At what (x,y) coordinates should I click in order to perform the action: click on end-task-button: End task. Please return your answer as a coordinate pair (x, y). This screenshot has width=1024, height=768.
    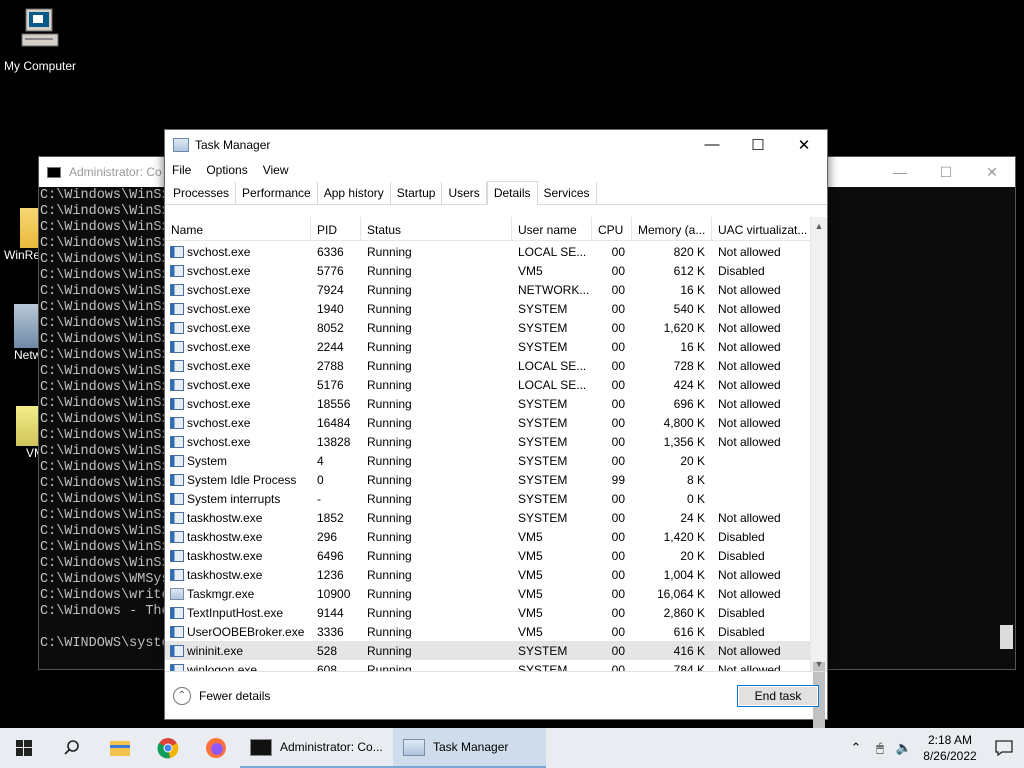
    Looking at the image, I should click on (778, 695).